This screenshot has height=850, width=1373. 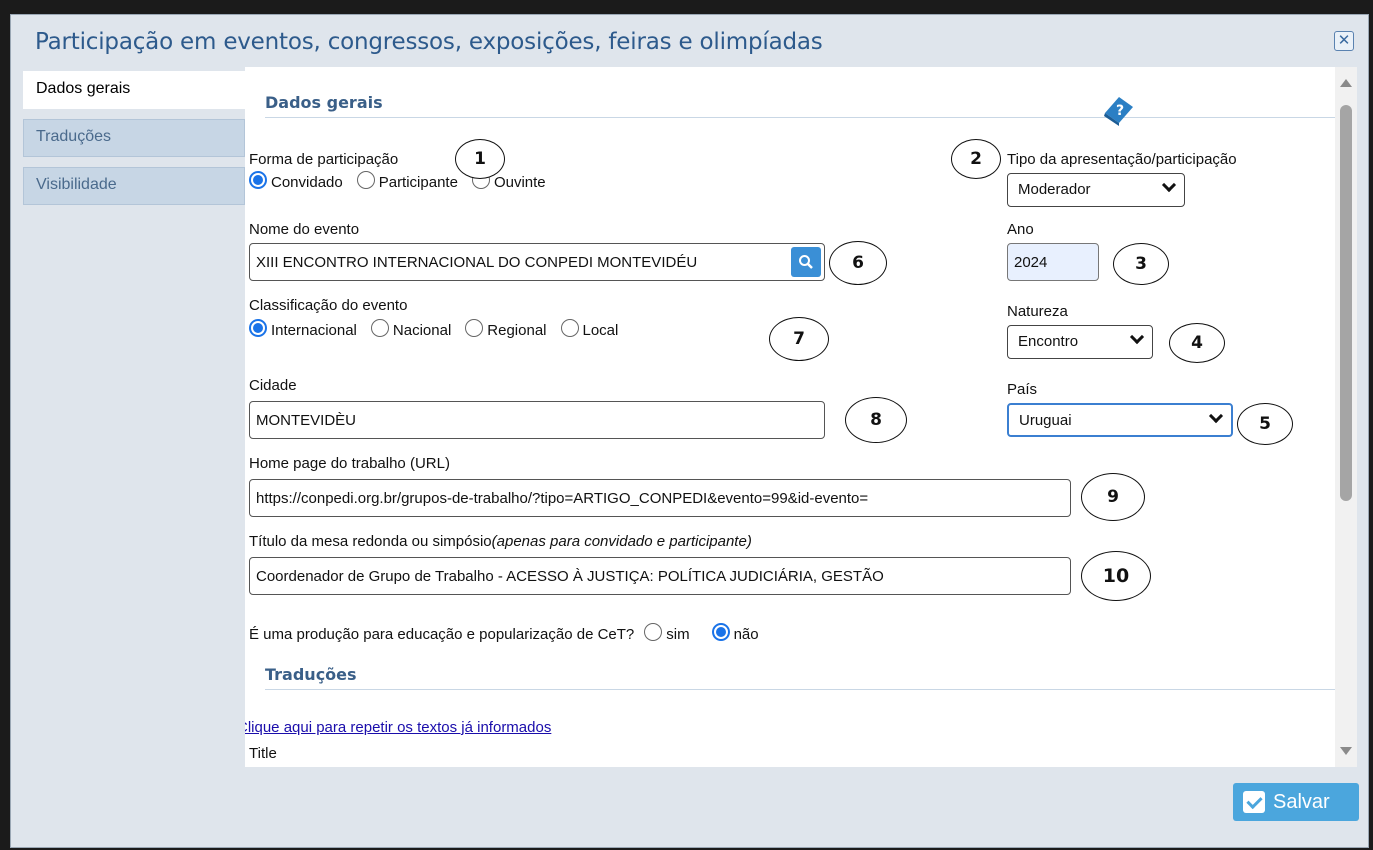 I want to click on titulo-mesa-label: Título da mesa redonda ou simpósio, so click(x=370, y=541).